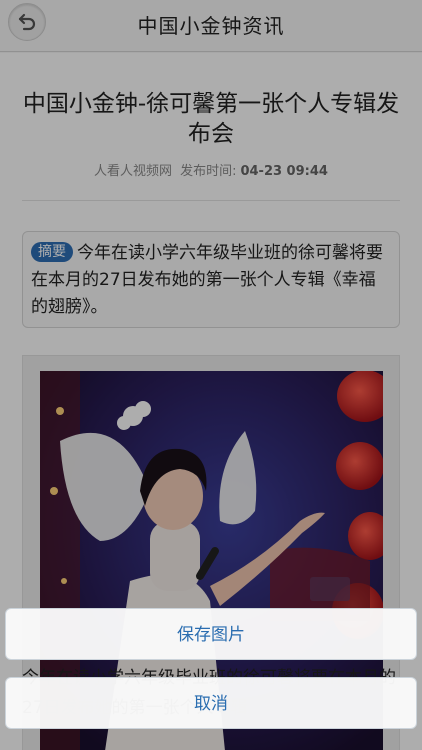 The image size is (422, 750). Describe the element at coordinates (211, 703) in the screenshot. I see `cancel-button: 取消` at that location.